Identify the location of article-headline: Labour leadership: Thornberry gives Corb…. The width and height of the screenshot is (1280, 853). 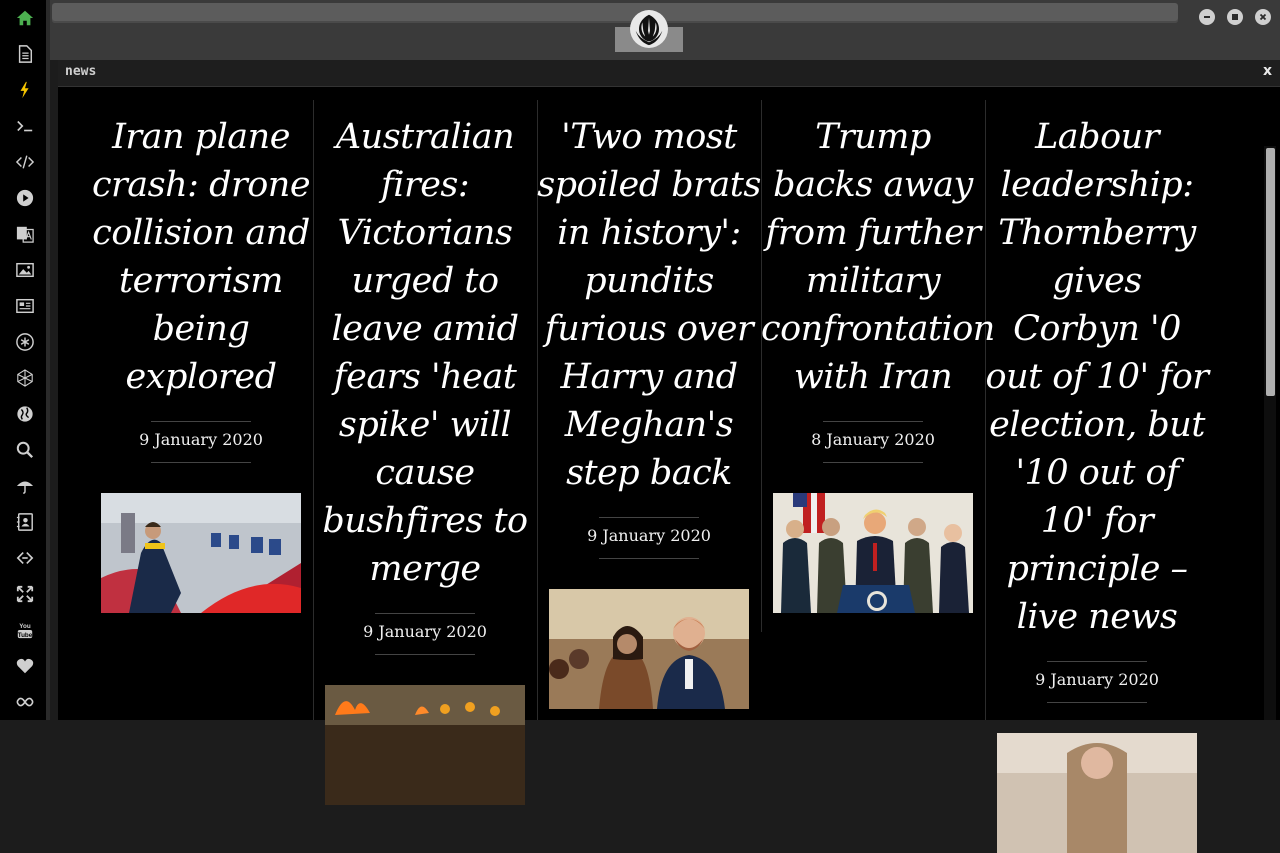
(1097, 377).